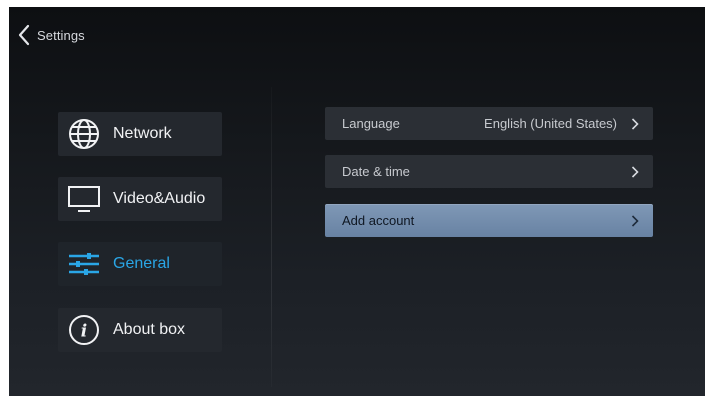  What do you see at coordinates (489, 171) in the screenshot?
I see `date-time-row: Date & time` at bounding box center [489, 171].